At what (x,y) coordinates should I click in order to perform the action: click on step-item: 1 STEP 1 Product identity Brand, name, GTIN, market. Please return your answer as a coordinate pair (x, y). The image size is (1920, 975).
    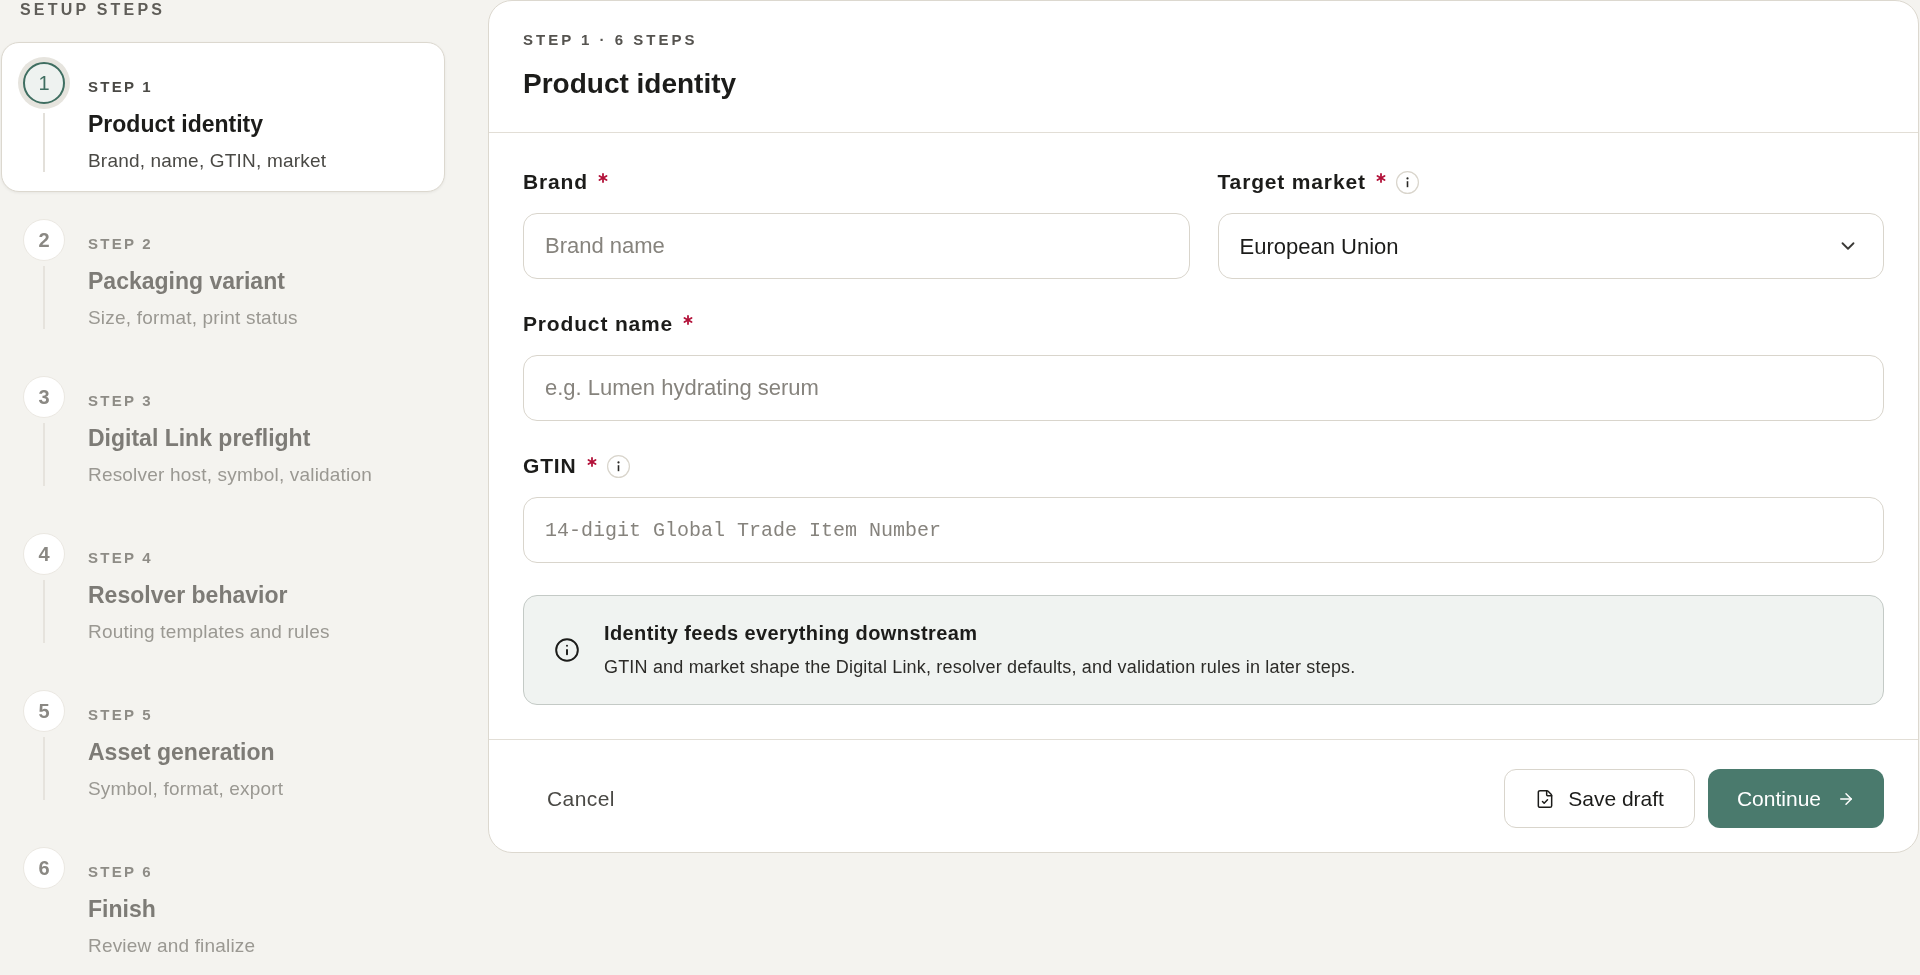
    Looking at the image, I should click on (223, 117).